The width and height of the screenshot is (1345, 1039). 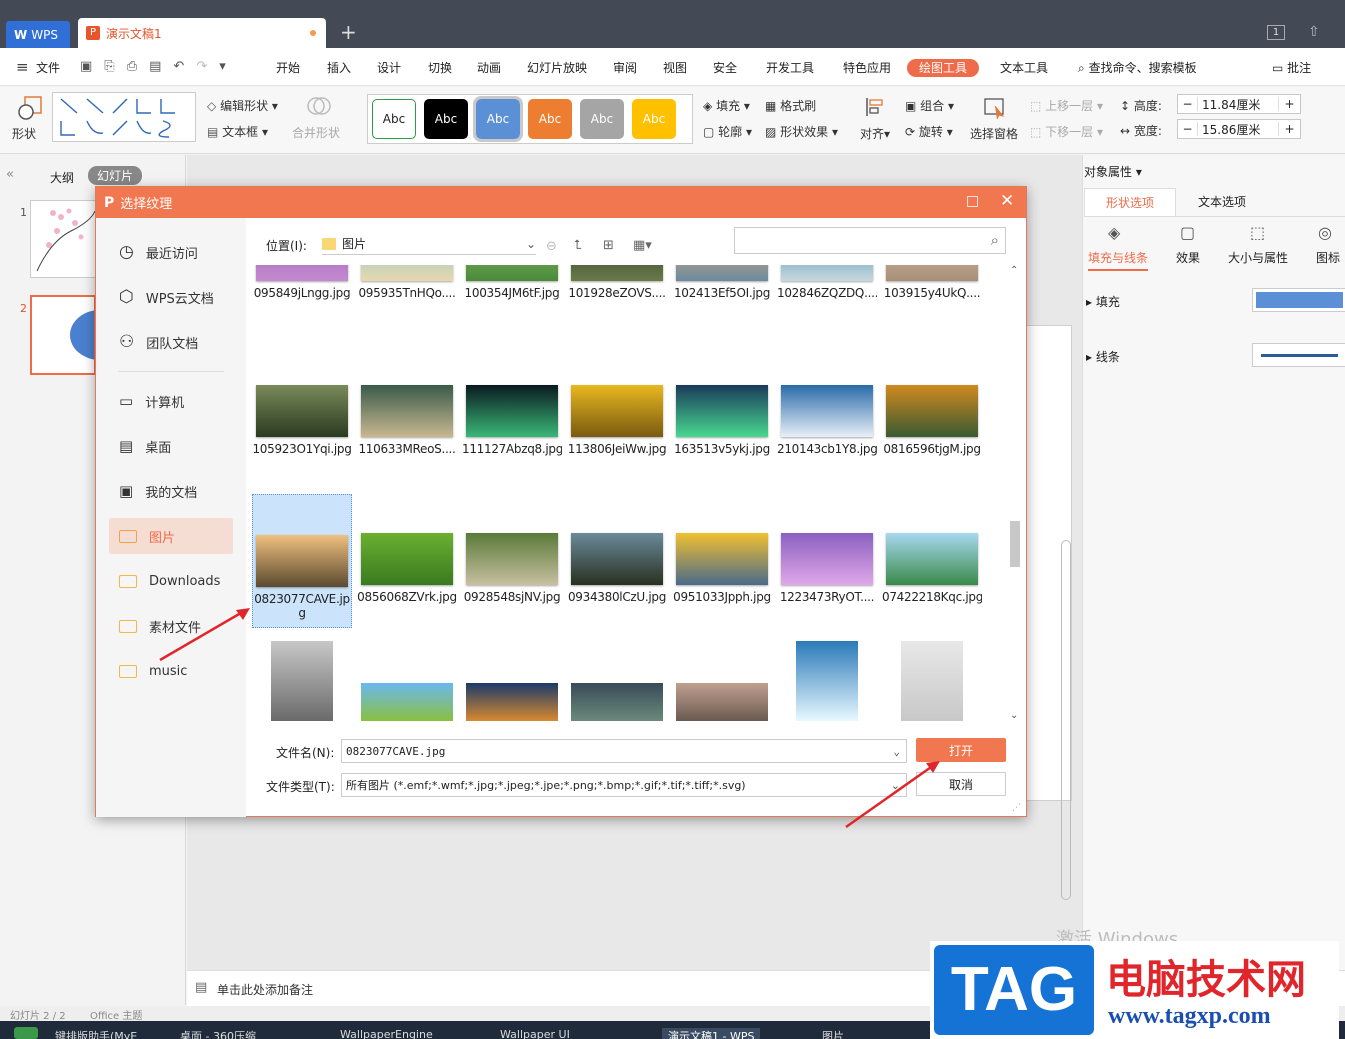 What do you see at coordinates (833, 1033) in the screenshot?
I see `taskbar-item: 图片` at bounding box center [833, 1033].